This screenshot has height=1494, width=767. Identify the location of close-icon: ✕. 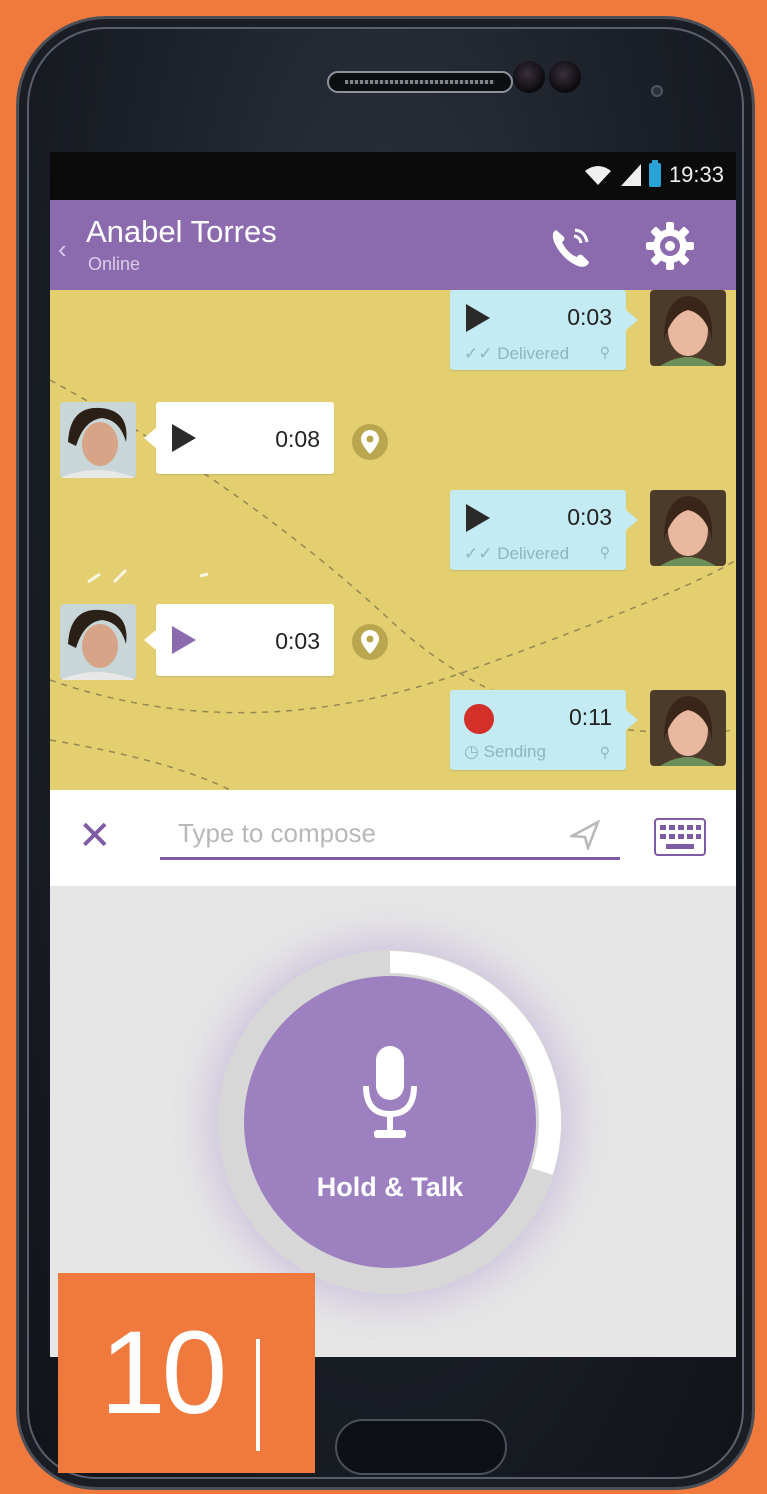
(95, 836).